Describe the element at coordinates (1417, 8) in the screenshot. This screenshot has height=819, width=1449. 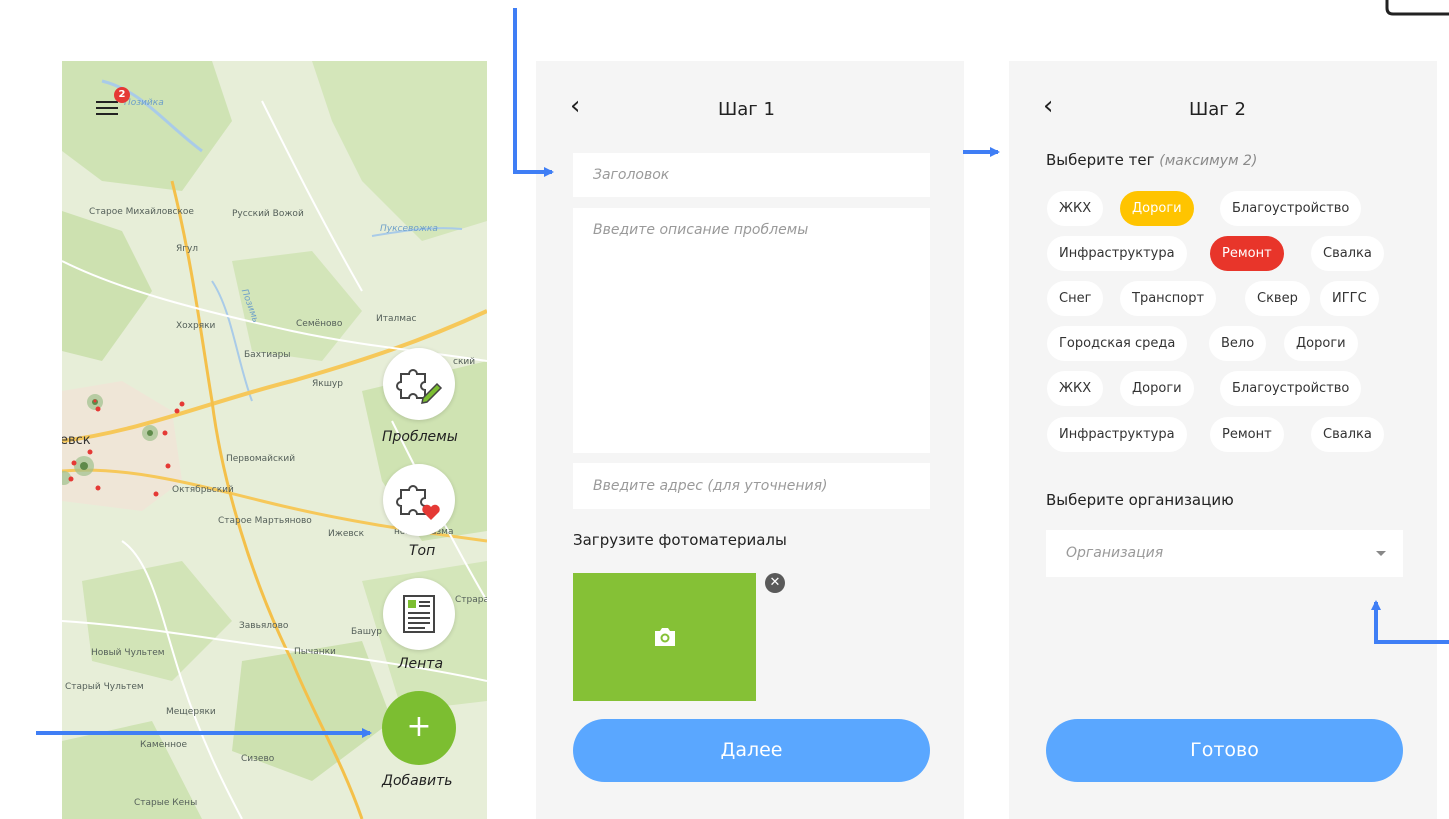
I see `frame-corner` at that location.